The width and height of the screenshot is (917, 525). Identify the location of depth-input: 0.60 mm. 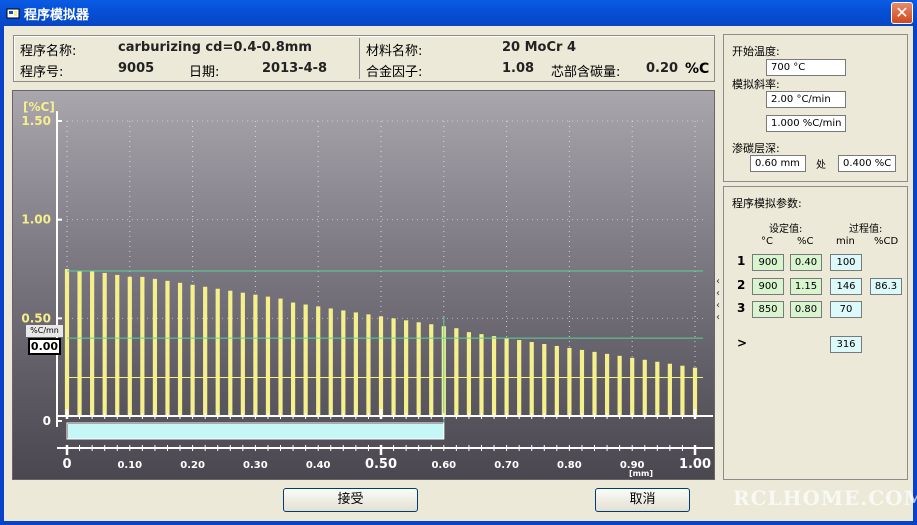
(778, 163).